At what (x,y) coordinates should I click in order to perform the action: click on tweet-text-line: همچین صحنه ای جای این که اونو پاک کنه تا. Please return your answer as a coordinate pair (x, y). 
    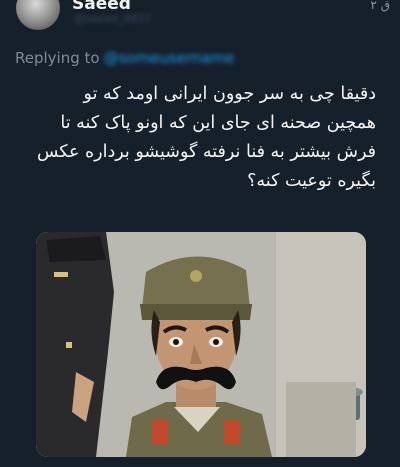
    Looking at the image, I should click on (218, 123).